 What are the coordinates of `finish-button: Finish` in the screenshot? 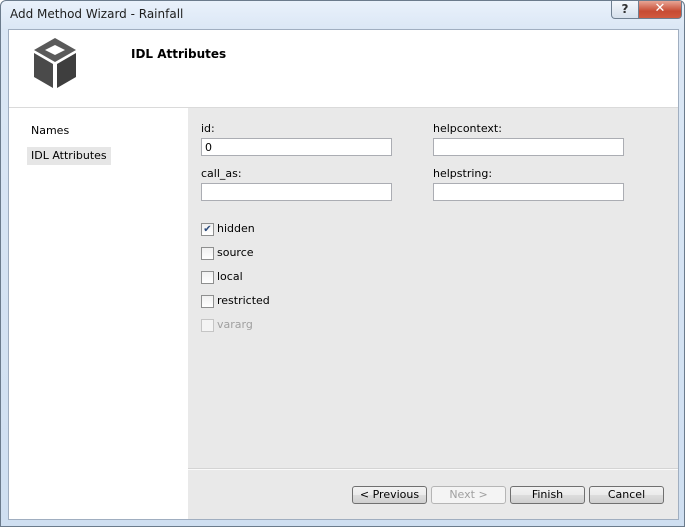 It's located at (547, 495).